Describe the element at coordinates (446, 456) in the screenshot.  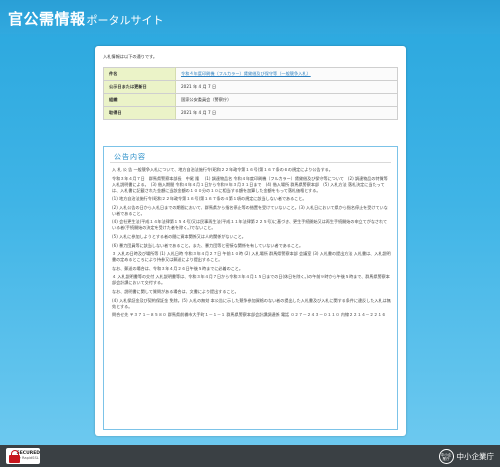
I see `agency-emblem-icon: 中小企業庁` at that location.